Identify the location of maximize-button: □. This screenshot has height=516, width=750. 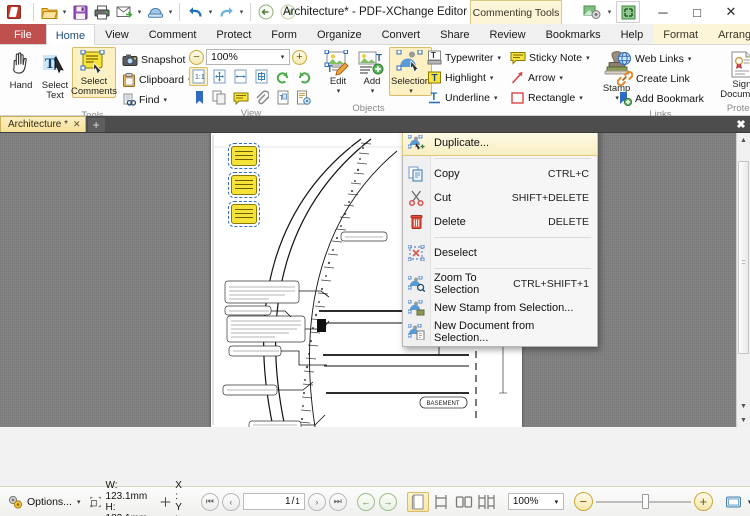
(697, 12).